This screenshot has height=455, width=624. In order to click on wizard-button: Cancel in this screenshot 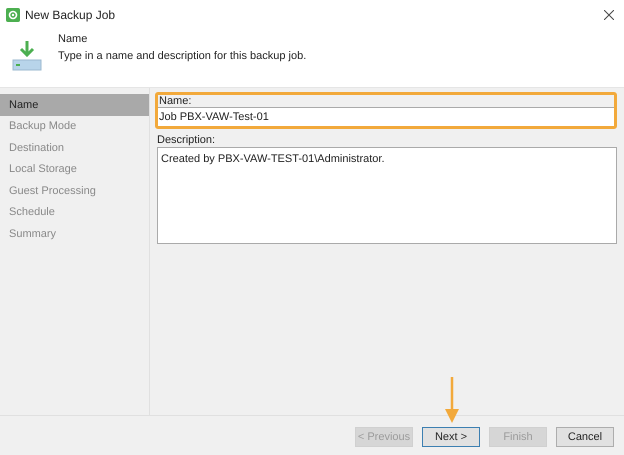, I will do `click(585, 436)`.